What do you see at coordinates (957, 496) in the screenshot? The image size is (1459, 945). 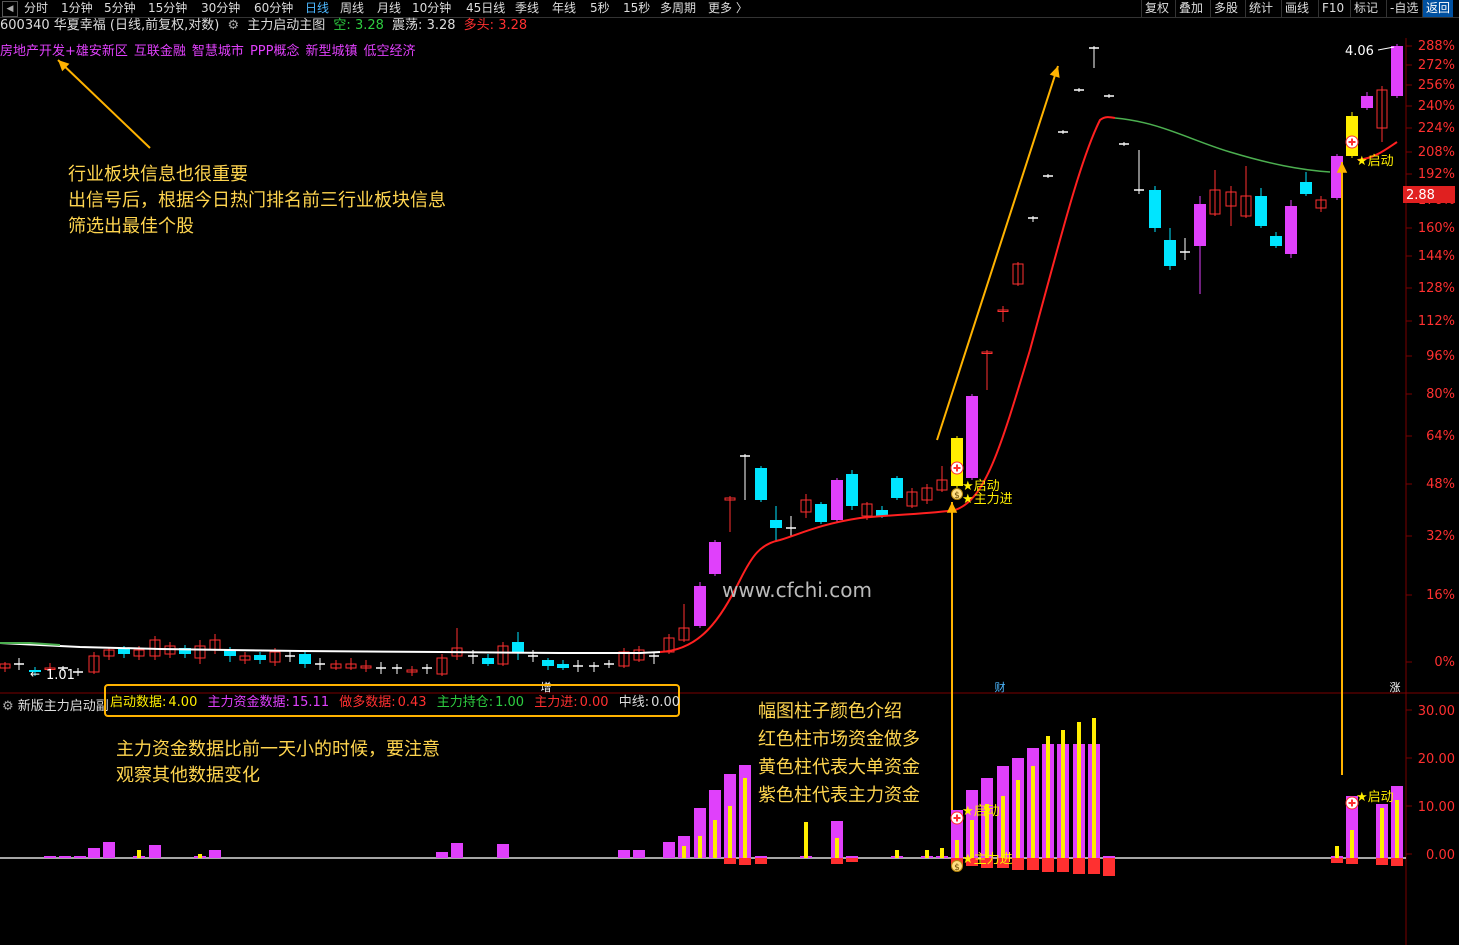 I see `money-signal-icon-glyph: $` at bounding box center [957, 496].